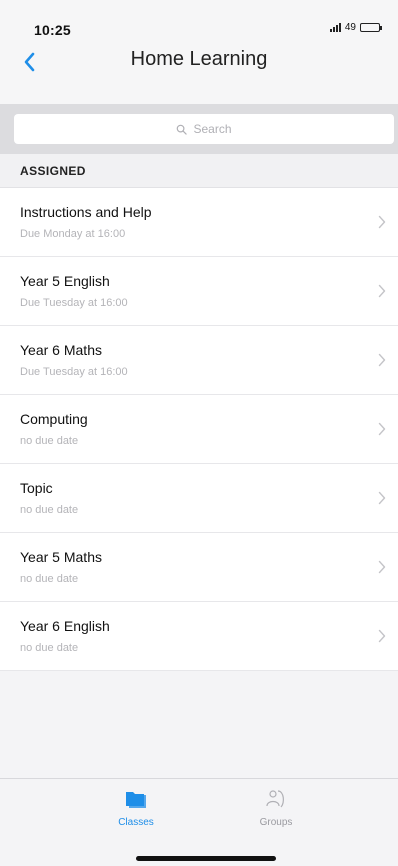 The width and height of the screenshot is (398, 866). What do you see at coordinates (199, 822) in the screenshot?
I see `tab-bar: Classes Groups` at bounding box center [199, 822].